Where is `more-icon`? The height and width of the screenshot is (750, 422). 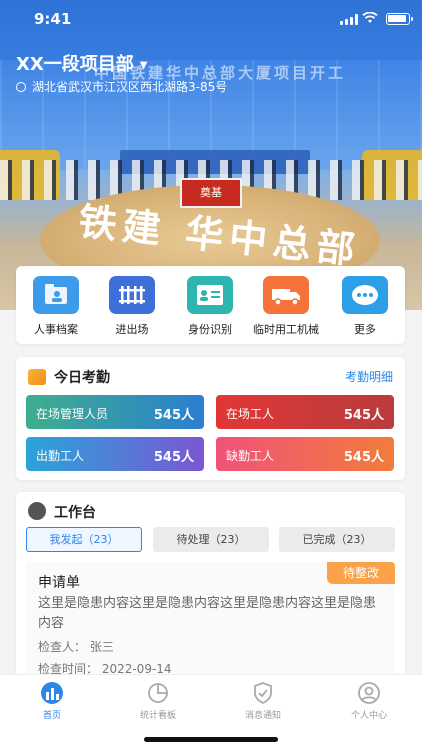
more-icon is located at coordinates (365, 295).